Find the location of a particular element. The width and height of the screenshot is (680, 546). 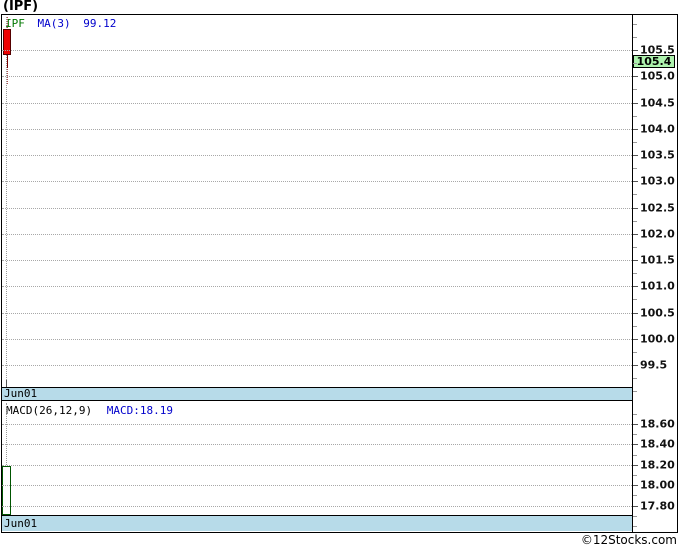

page-title: (IPF) is located at coordinates (21, 7).